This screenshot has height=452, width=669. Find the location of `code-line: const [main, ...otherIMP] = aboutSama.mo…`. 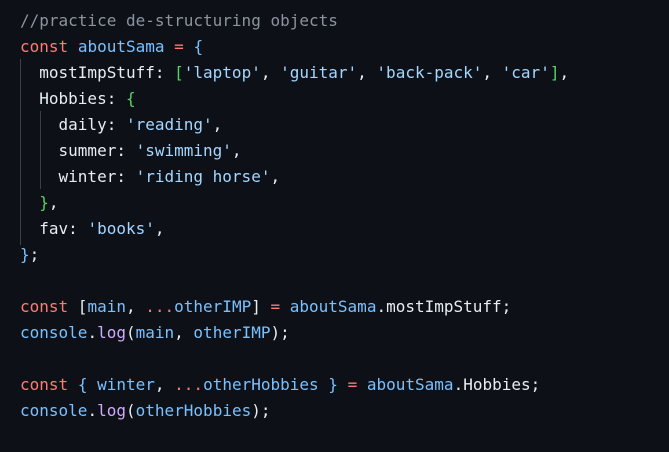

code-line: const [main, ...otherIMP] = aboutSama.mo… is located at coordinates (265, 307).